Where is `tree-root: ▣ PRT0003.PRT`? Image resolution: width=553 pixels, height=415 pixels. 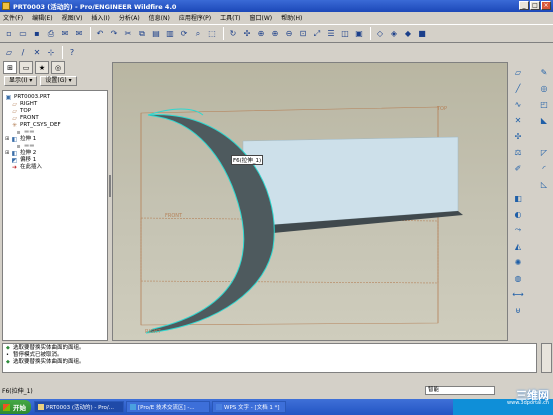 tree-root: ▣ PRT0003.PRT is located at coordinates (55, 97).